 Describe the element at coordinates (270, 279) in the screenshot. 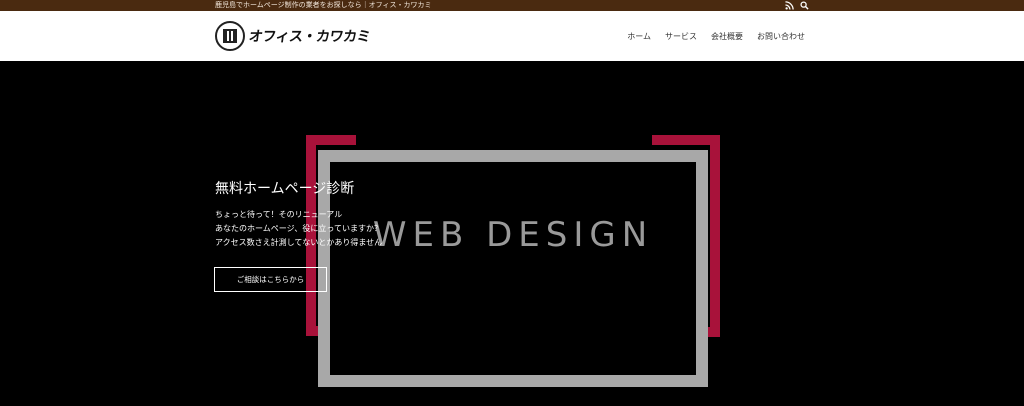

I see `contact-cta-button: ご相談はこちらから` at that location.